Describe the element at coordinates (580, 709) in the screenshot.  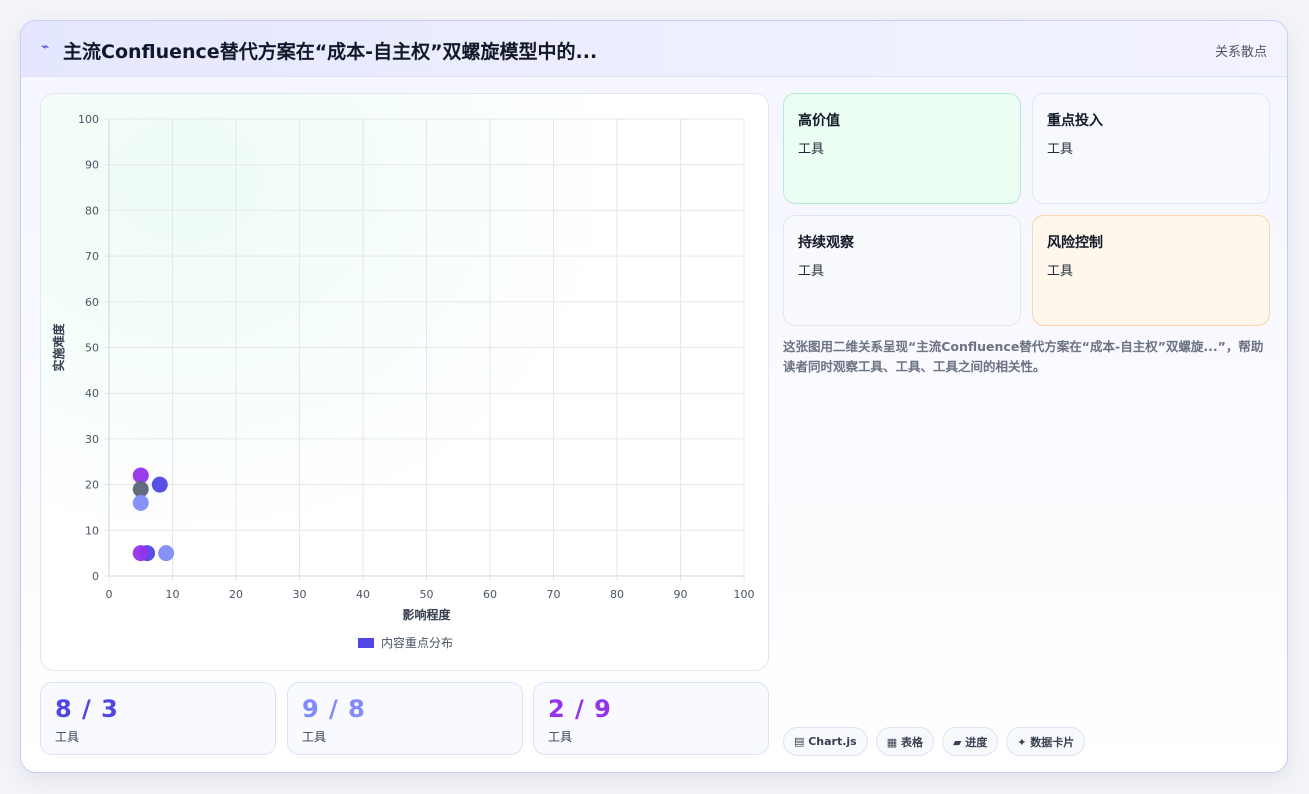
I see `stat-value: 2 / 9` at that location.